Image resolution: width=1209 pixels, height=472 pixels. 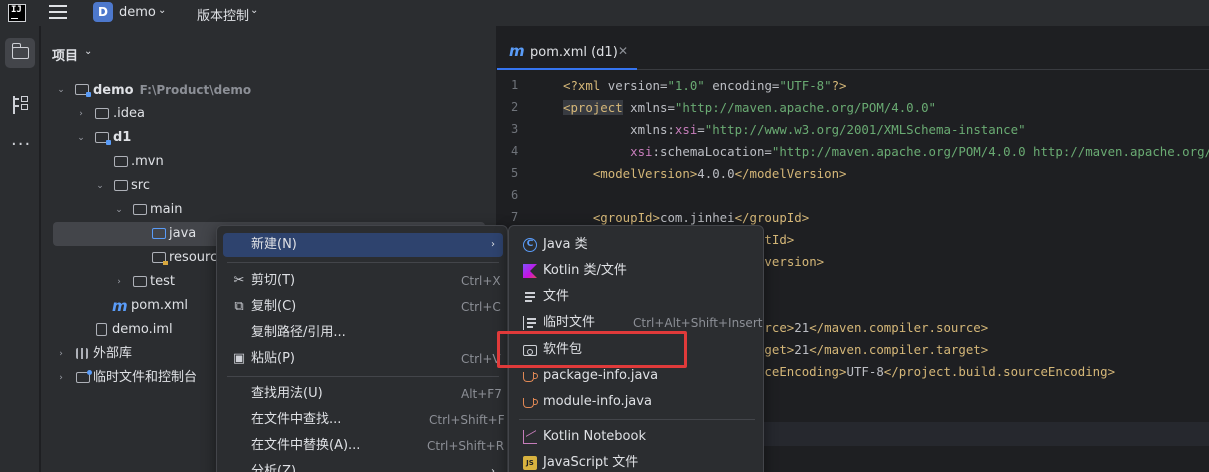 What do you see at coordinates (363, 307) in the screenshot?
I see `menu-item-copy: ⧉ 复制(C) Ctrl+C` at bounding box center [363, 307].